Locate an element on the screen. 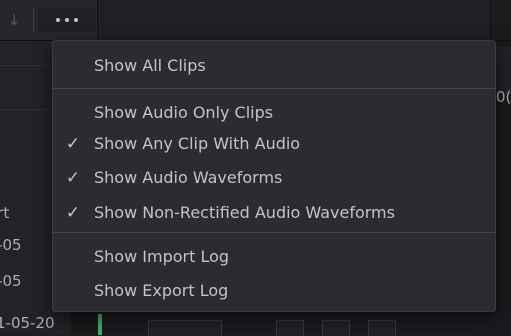 Image resolution: width=511 pixels, height=336 pixels. menu-item-show-all-clips: Show All Clips is located at coordinates (274, 66).